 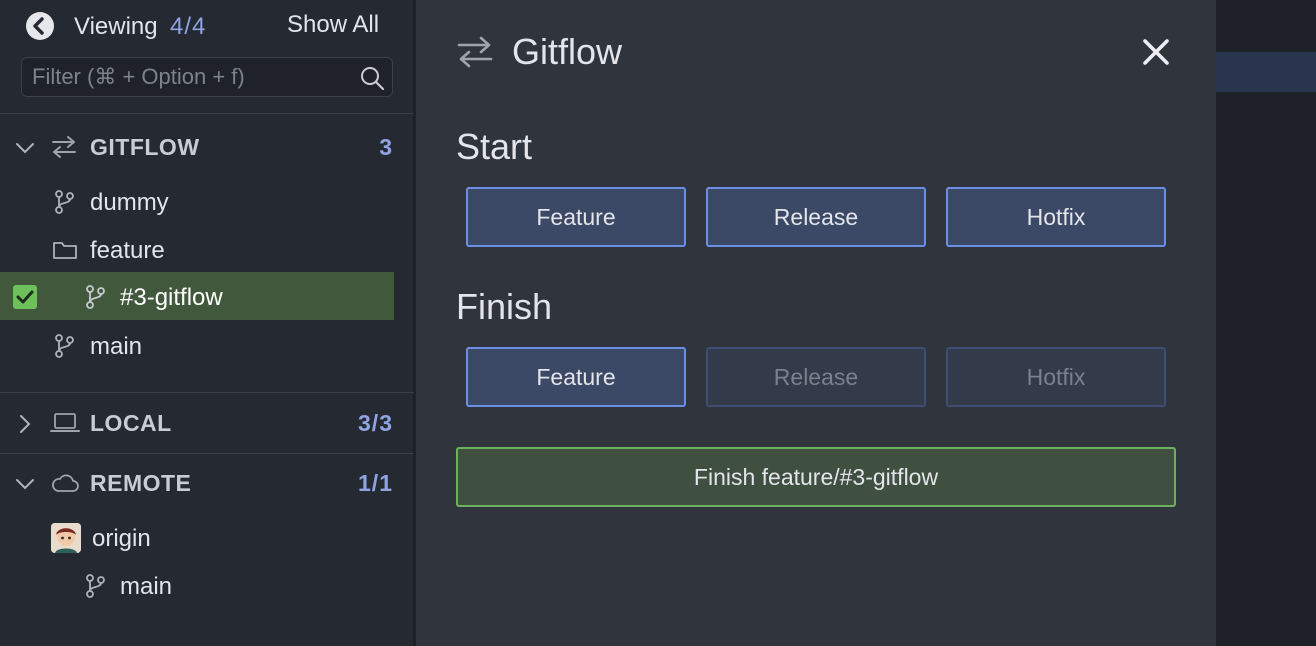 I want to click on section-count: 3/3, so click(x=375, y=423).